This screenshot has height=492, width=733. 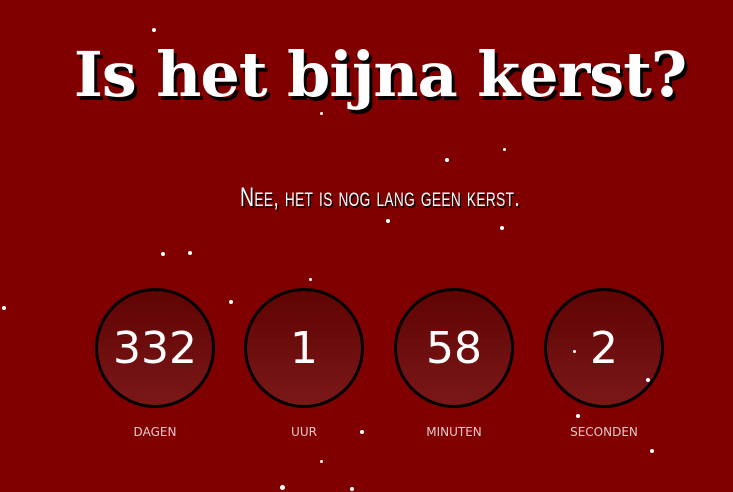 What do you see at coordinates (304, 432) in the screenshot?
I see `hours-label: UUR` at bounding box center [304, 432].